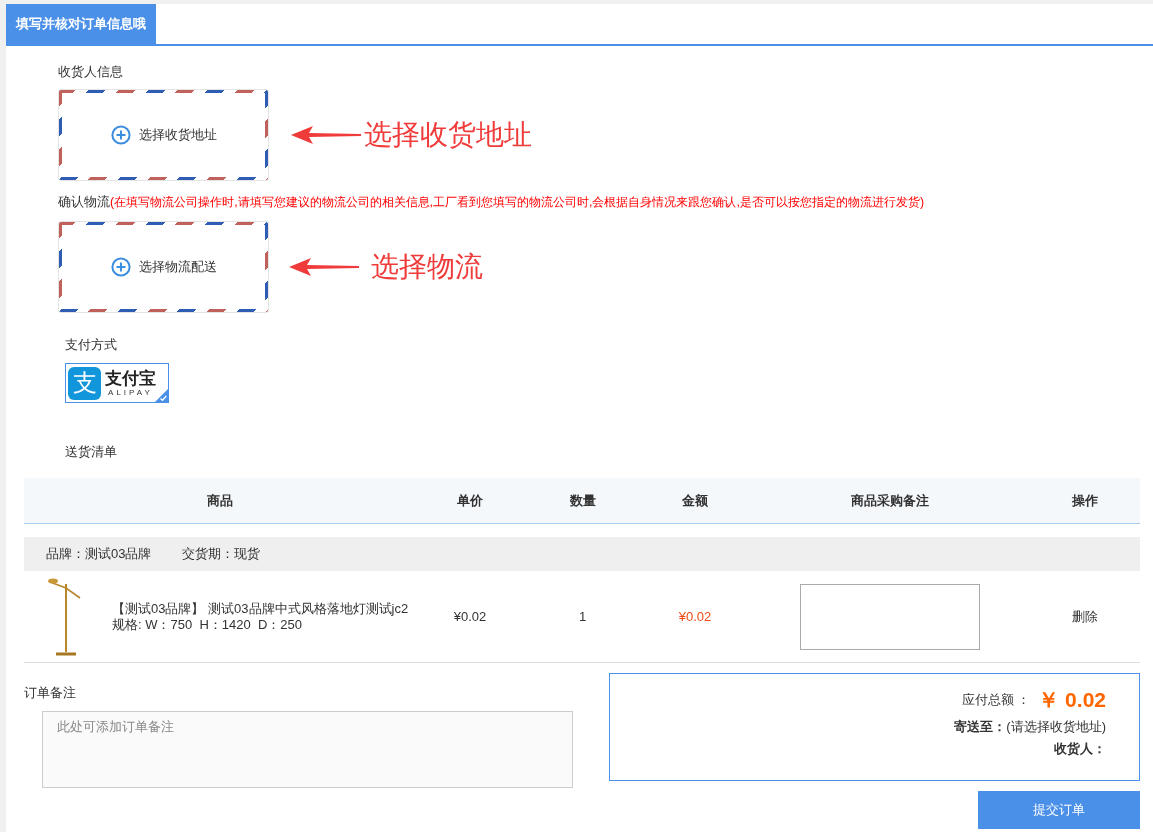  I want to click on logistics-notice: (在填写物流公司操作时,请填写您建议的物流公司的相关信息,工厂看到您填写的物流公司时,会根据自身情况来跟您确认,是否可以按您指定的物流进行发货), so click(517, 202).